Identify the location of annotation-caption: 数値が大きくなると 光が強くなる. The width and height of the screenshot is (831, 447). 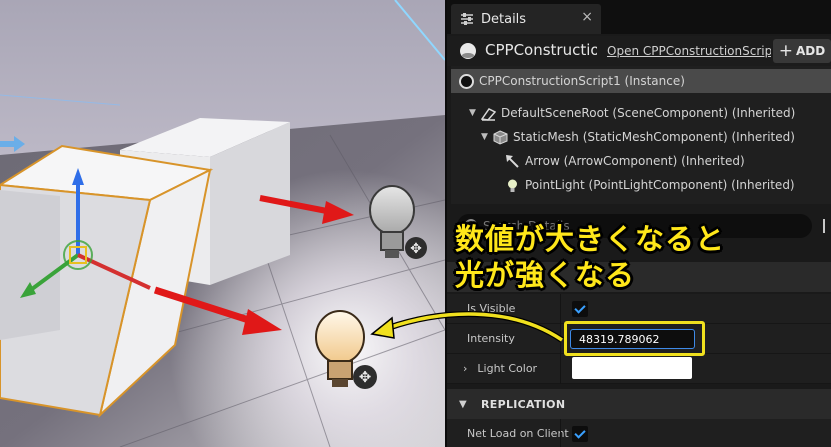
(615, 257).